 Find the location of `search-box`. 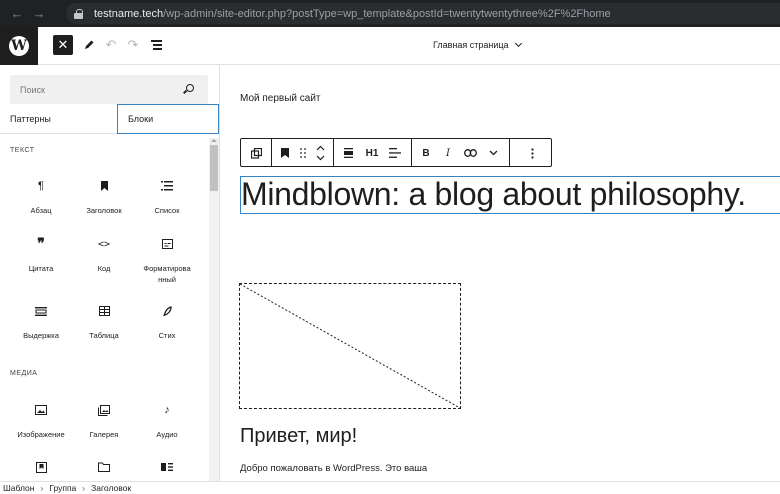

search-box is located at coordinates (109, 89).